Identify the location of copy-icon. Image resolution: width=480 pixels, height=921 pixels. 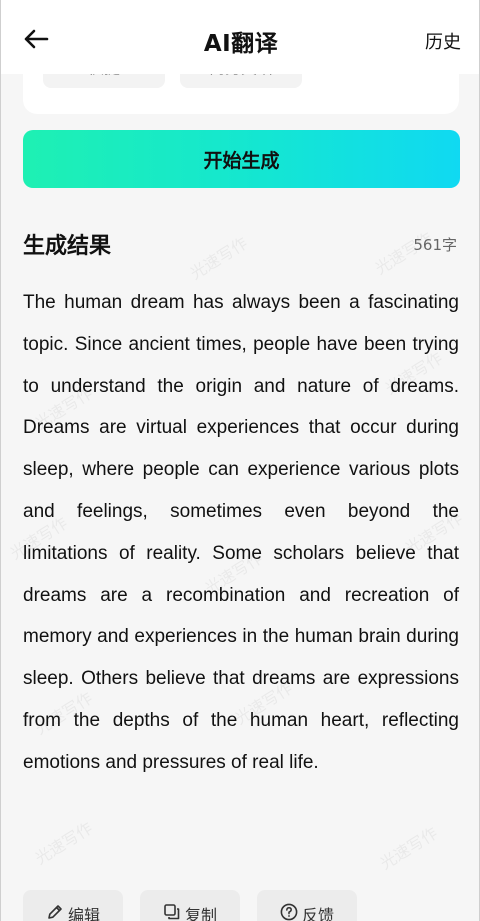
(172, 908).